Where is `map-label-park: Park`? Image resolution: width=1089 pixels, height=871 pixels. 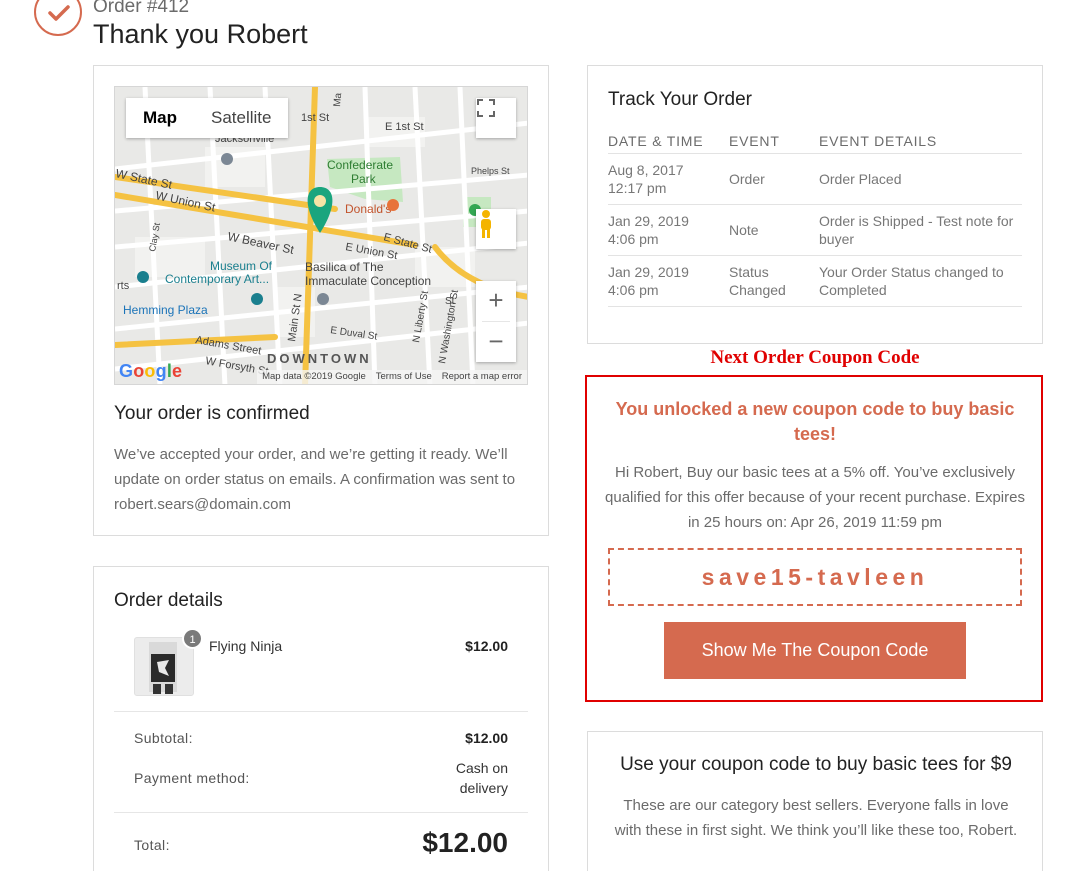
map-label-park: Park is located at coordinates (364, 179).